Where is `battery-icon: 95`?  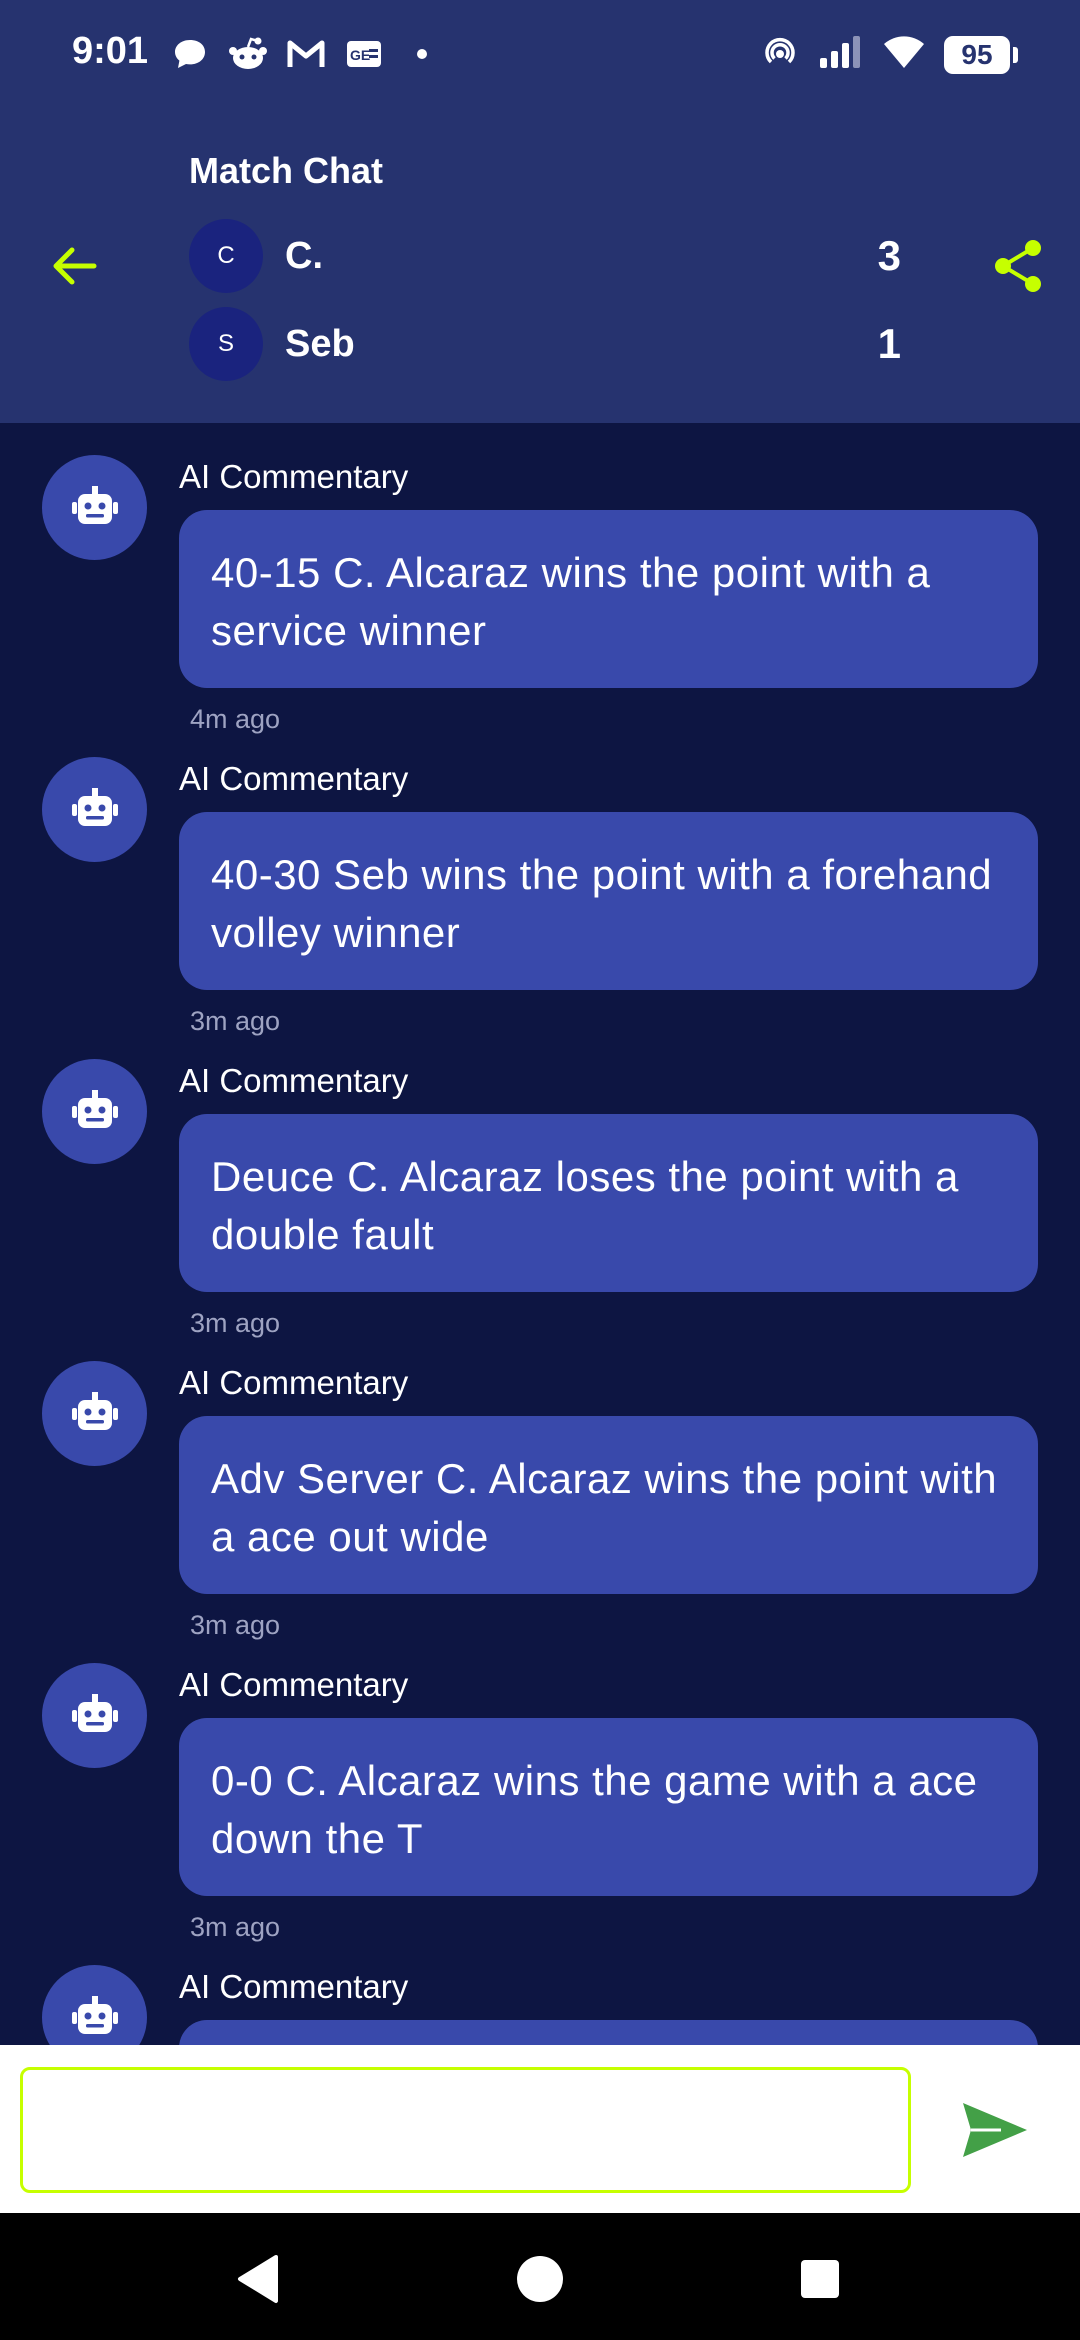 battery-icon: 95 is located at coordinates (981, 54).